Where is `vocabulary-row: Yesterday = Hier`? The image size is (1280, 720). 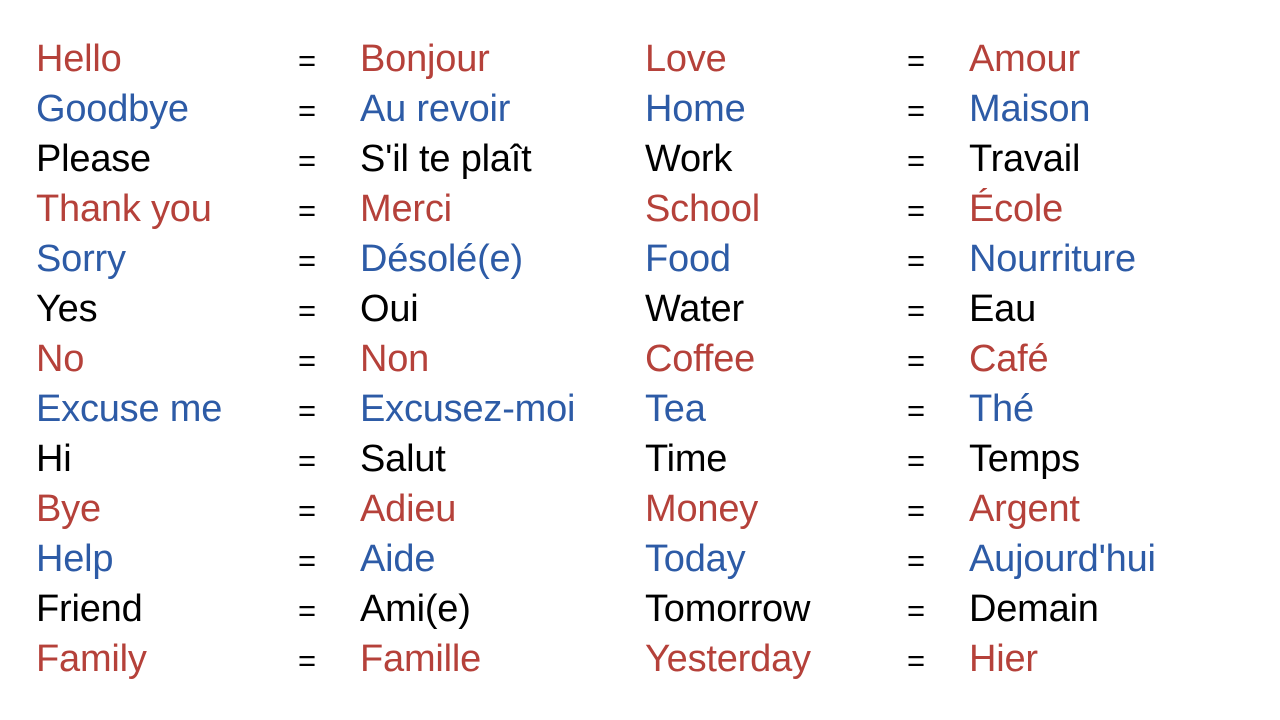
vocabulary-row: Yesterday = Hier is located at coordinates (945, 659).